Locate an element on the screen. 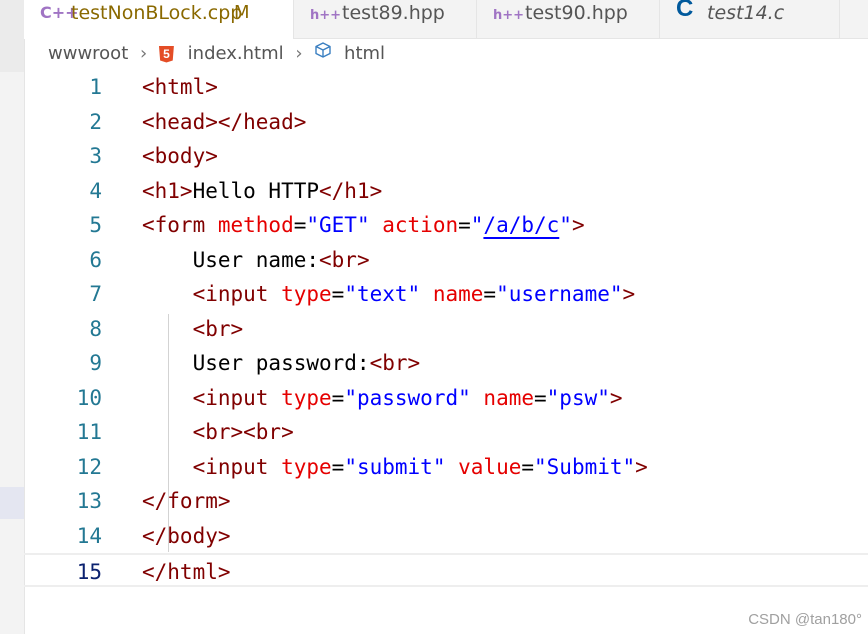  code-text: User password:<br> is located at coordinates (281, 363).